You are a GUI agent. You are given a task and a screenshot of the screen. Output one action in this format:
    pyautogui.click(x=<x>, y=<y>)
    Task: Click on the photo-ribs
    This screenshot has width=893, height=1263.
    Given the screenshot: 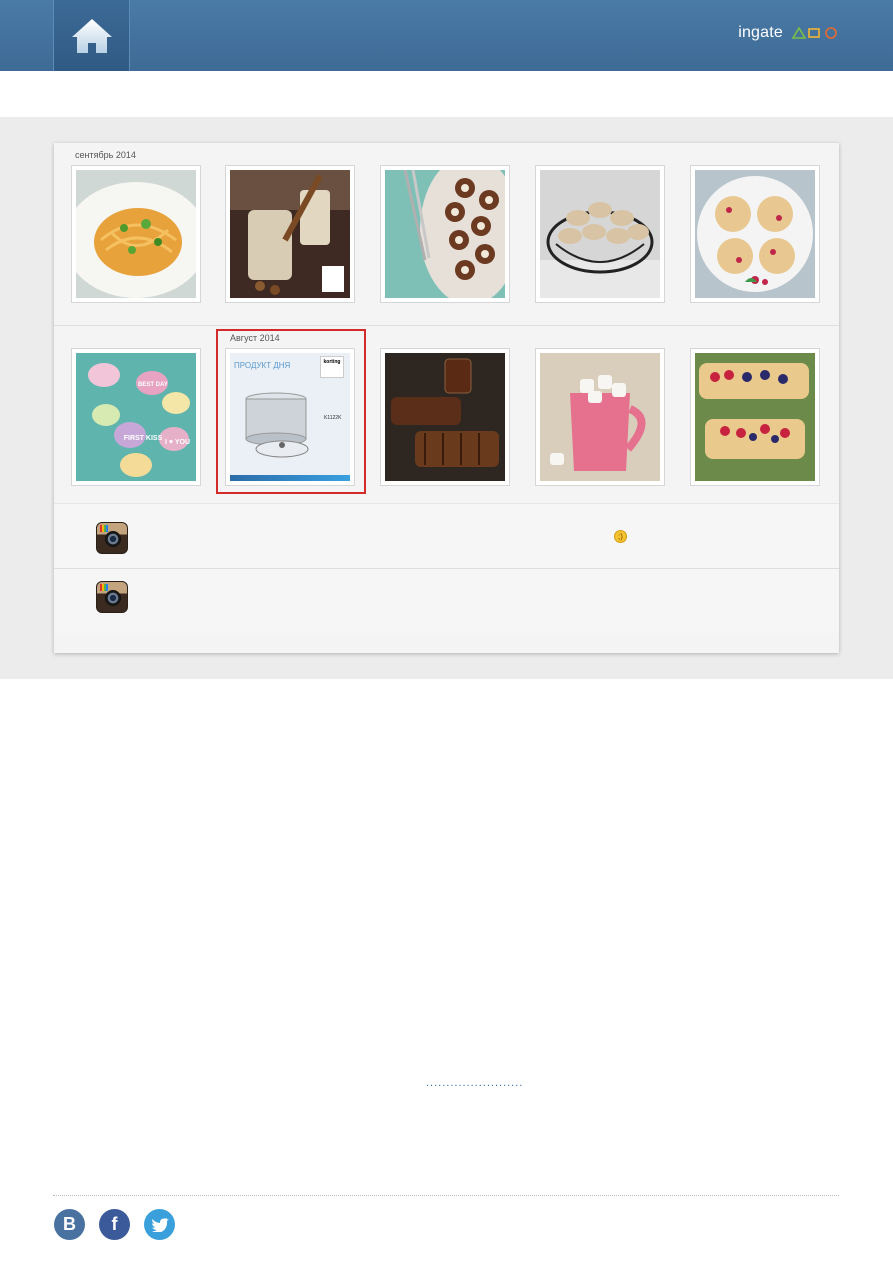 What is the action you would take?
    pyautogui.click(x=445, y=417)
    